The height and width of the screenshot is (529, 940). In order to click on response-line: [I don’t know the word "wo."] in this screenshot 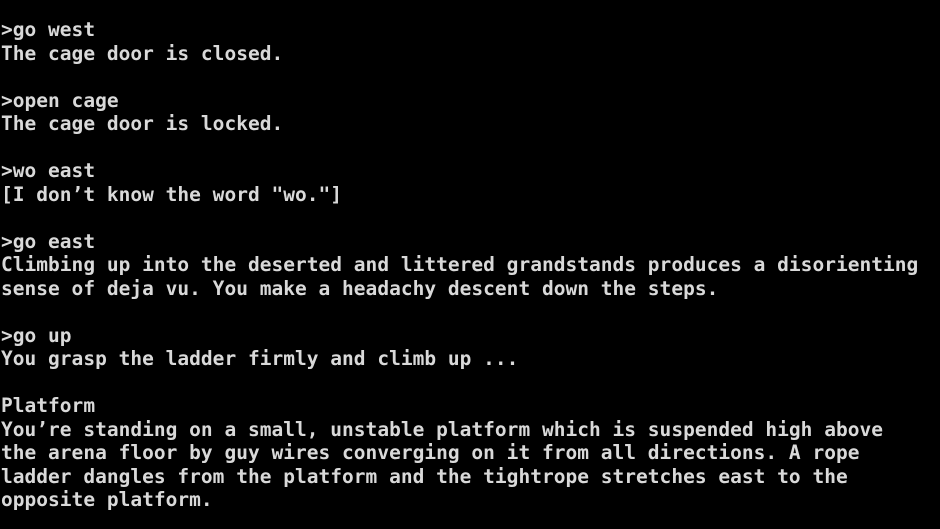, I will do `click(172, 194)`.